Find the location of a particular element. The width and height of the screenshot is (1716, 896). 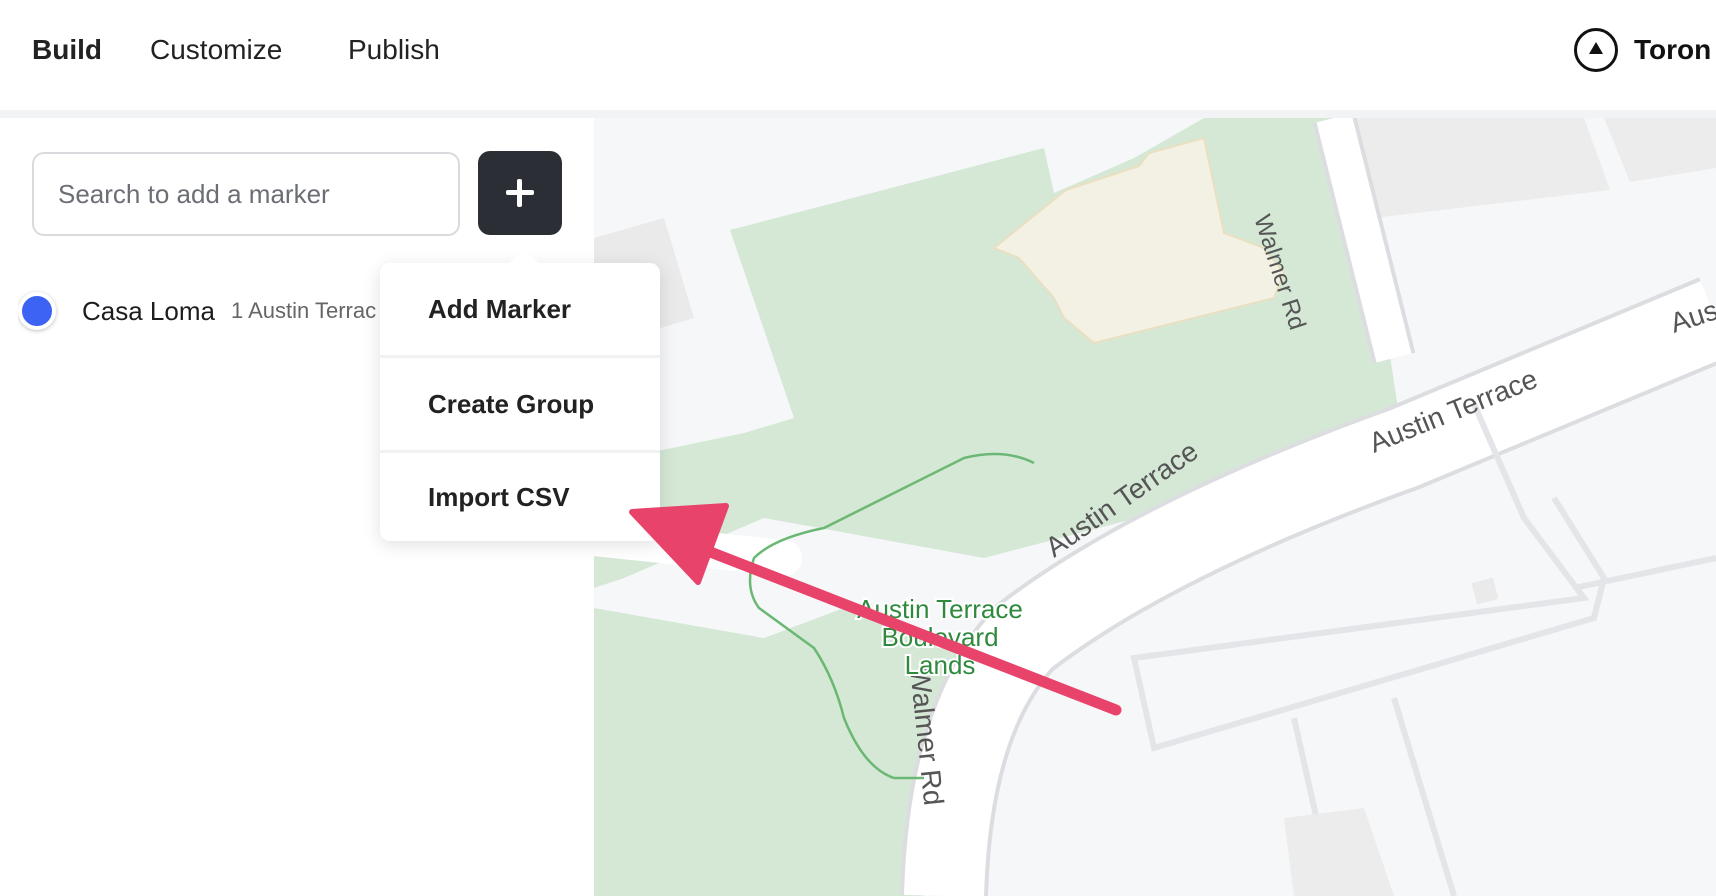

plus-icon-vertical is located at coordinates (519, 193).